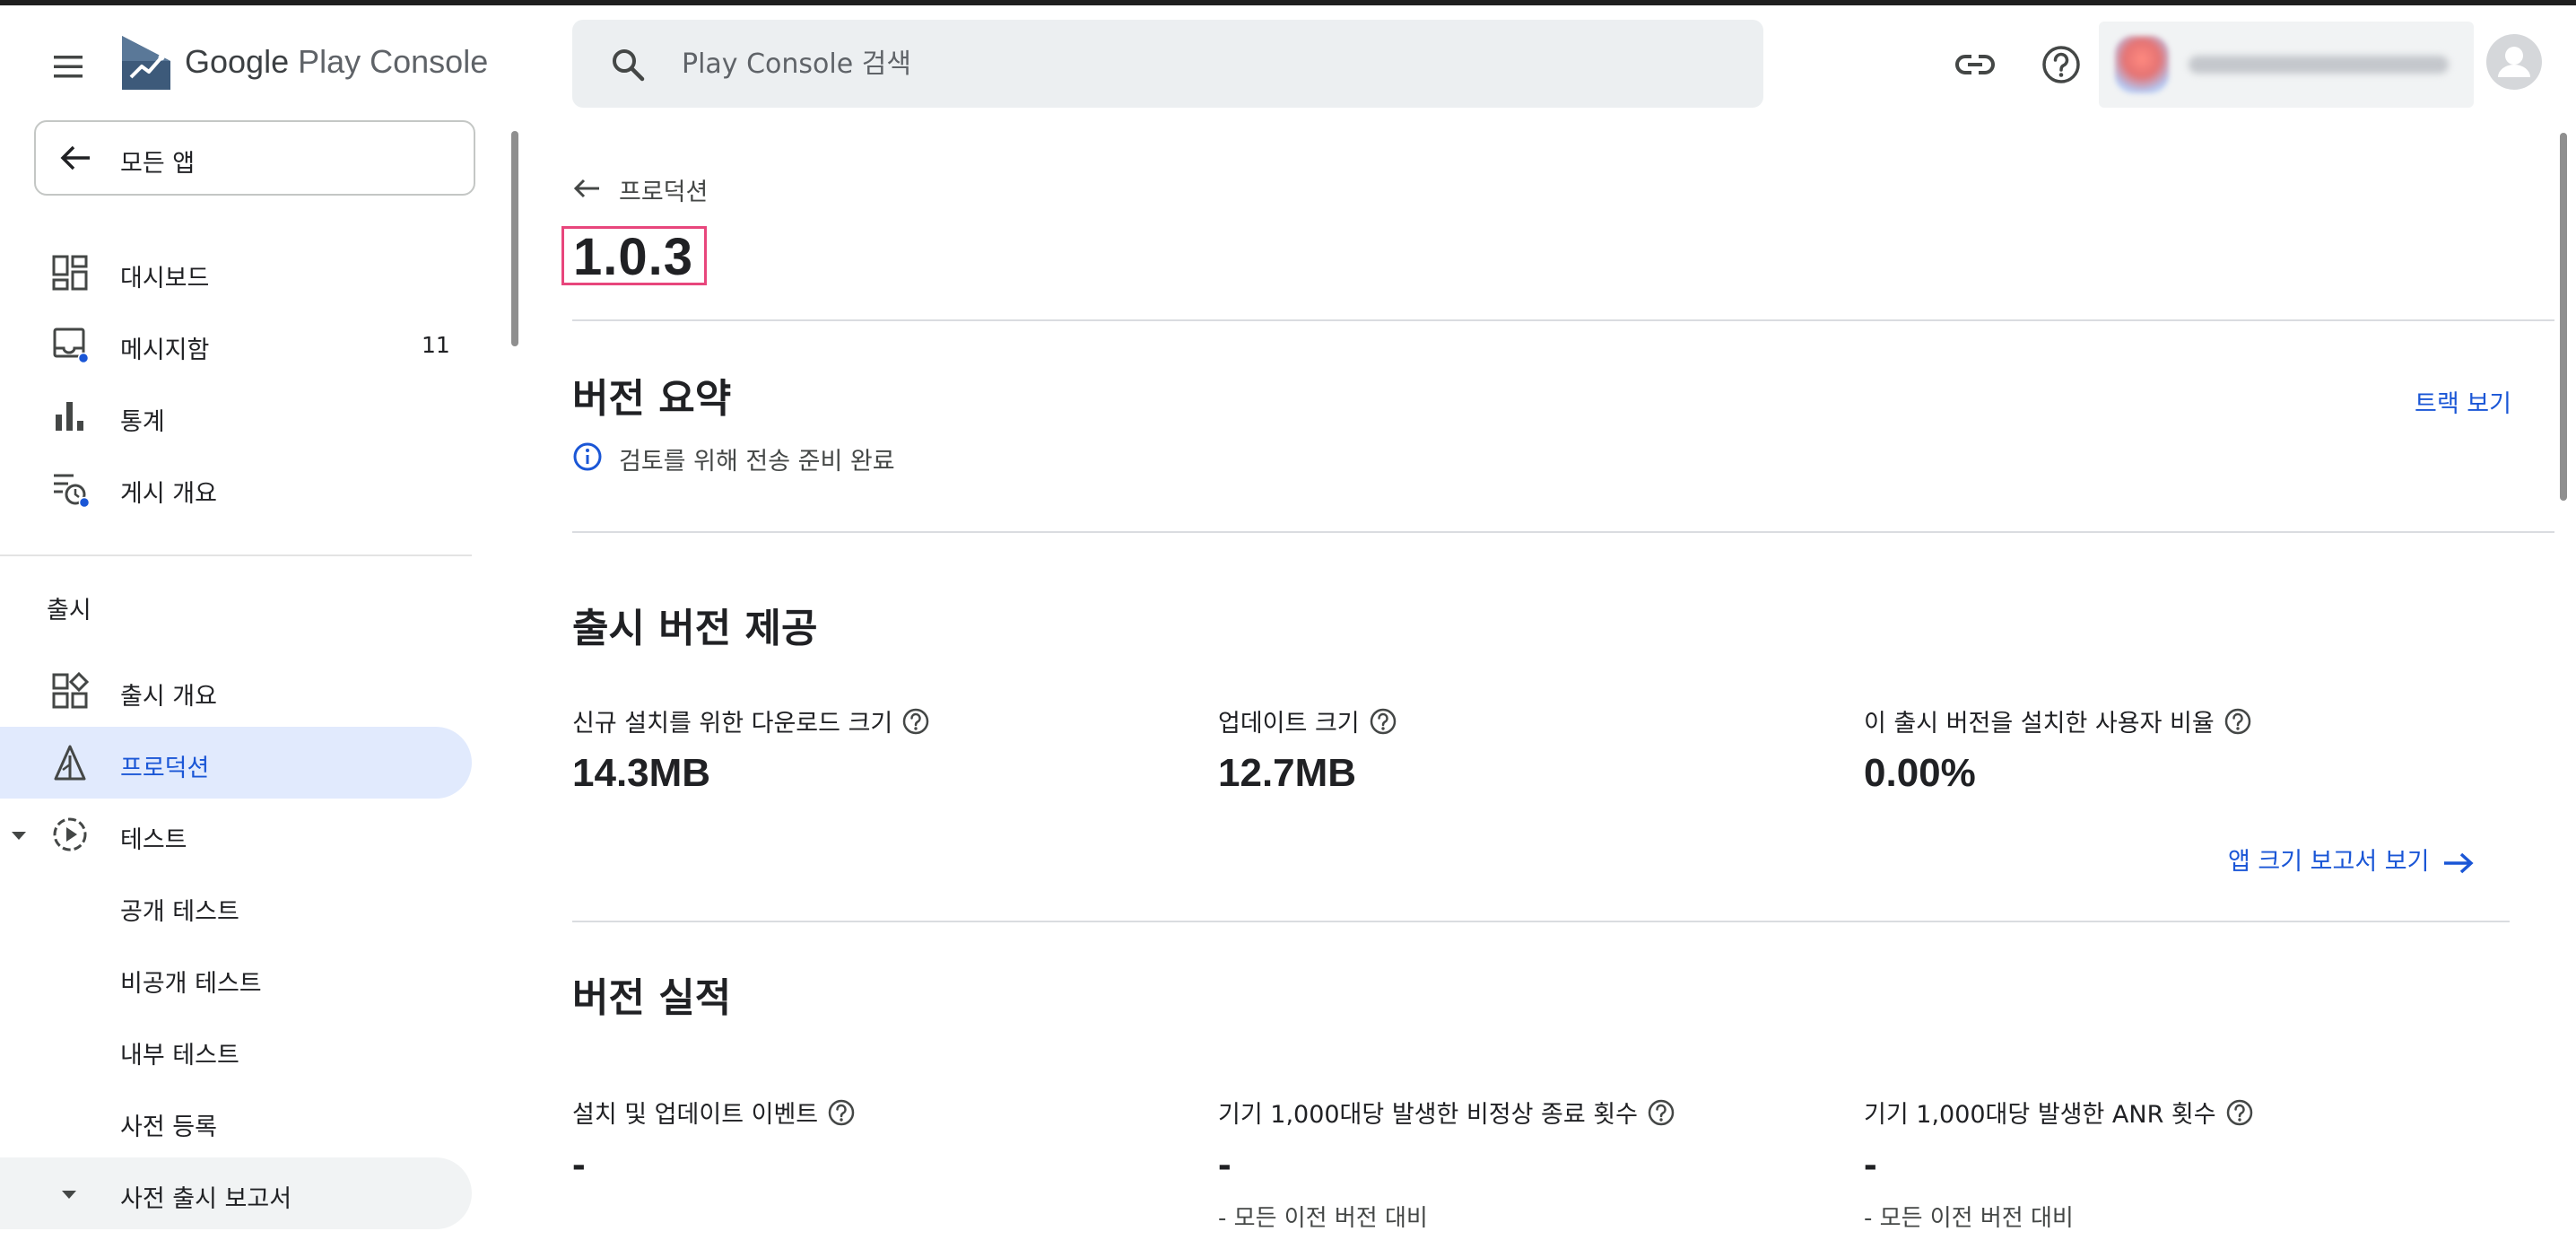 Image resolution: width=2576 pixels, height=1240 pixels. I want to click on sidebar-item-inbox: 메시지함 11, so click(236, 344).